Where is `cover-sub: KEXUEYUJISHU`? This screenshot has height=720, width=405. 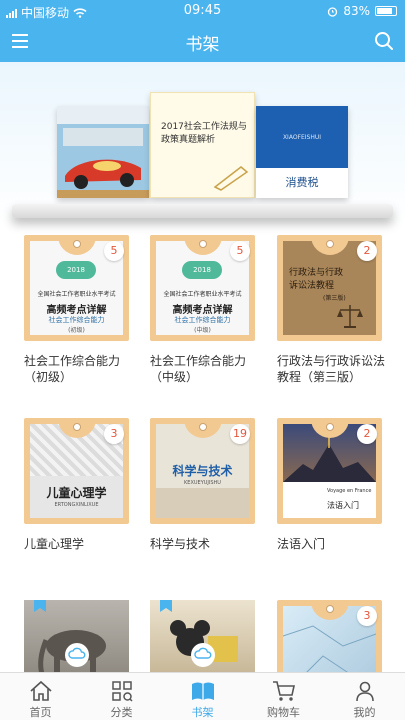
cover-sub: KEXUEYUJISHU is located at coordinates (202, 483).